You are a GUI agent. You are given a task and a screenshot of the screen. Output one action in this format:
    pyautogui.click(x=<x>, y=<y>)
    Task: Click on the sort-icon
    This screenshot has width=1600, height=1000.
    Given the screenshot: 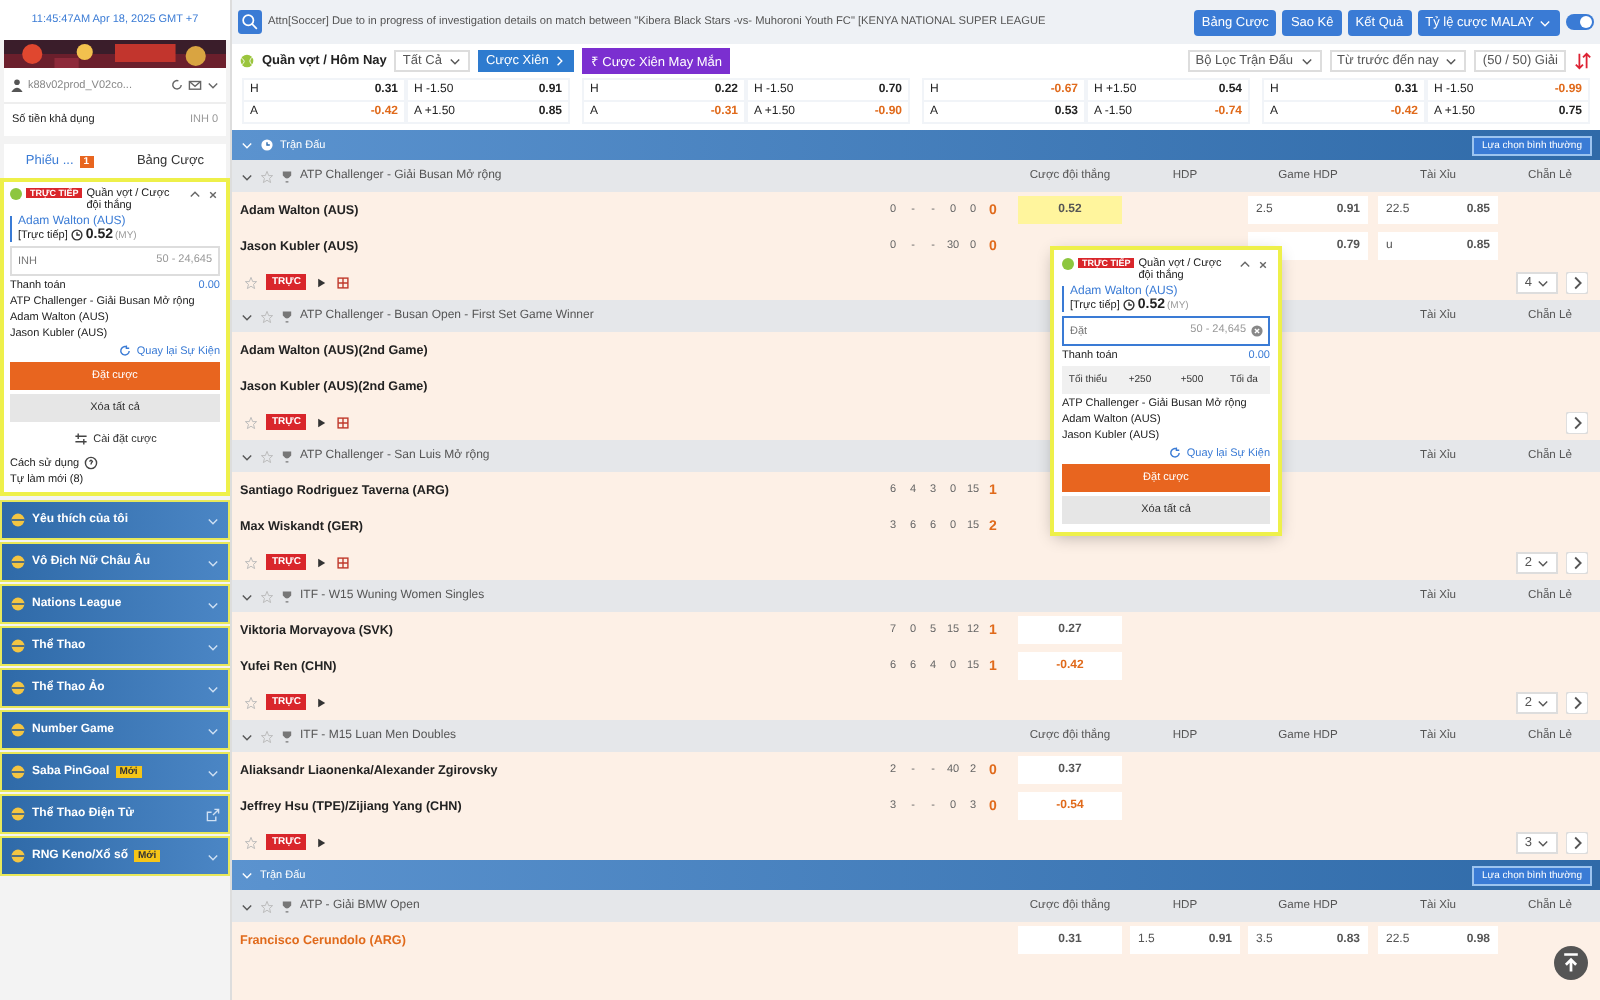 What is the action you would take?
    pyautogui.click(x=1583, y=60)
    